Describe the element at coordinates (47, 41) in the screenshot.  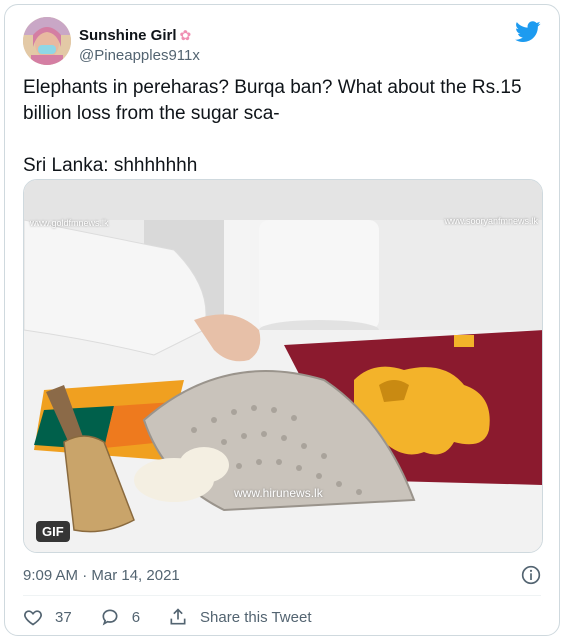
I see `avatar` at that location.